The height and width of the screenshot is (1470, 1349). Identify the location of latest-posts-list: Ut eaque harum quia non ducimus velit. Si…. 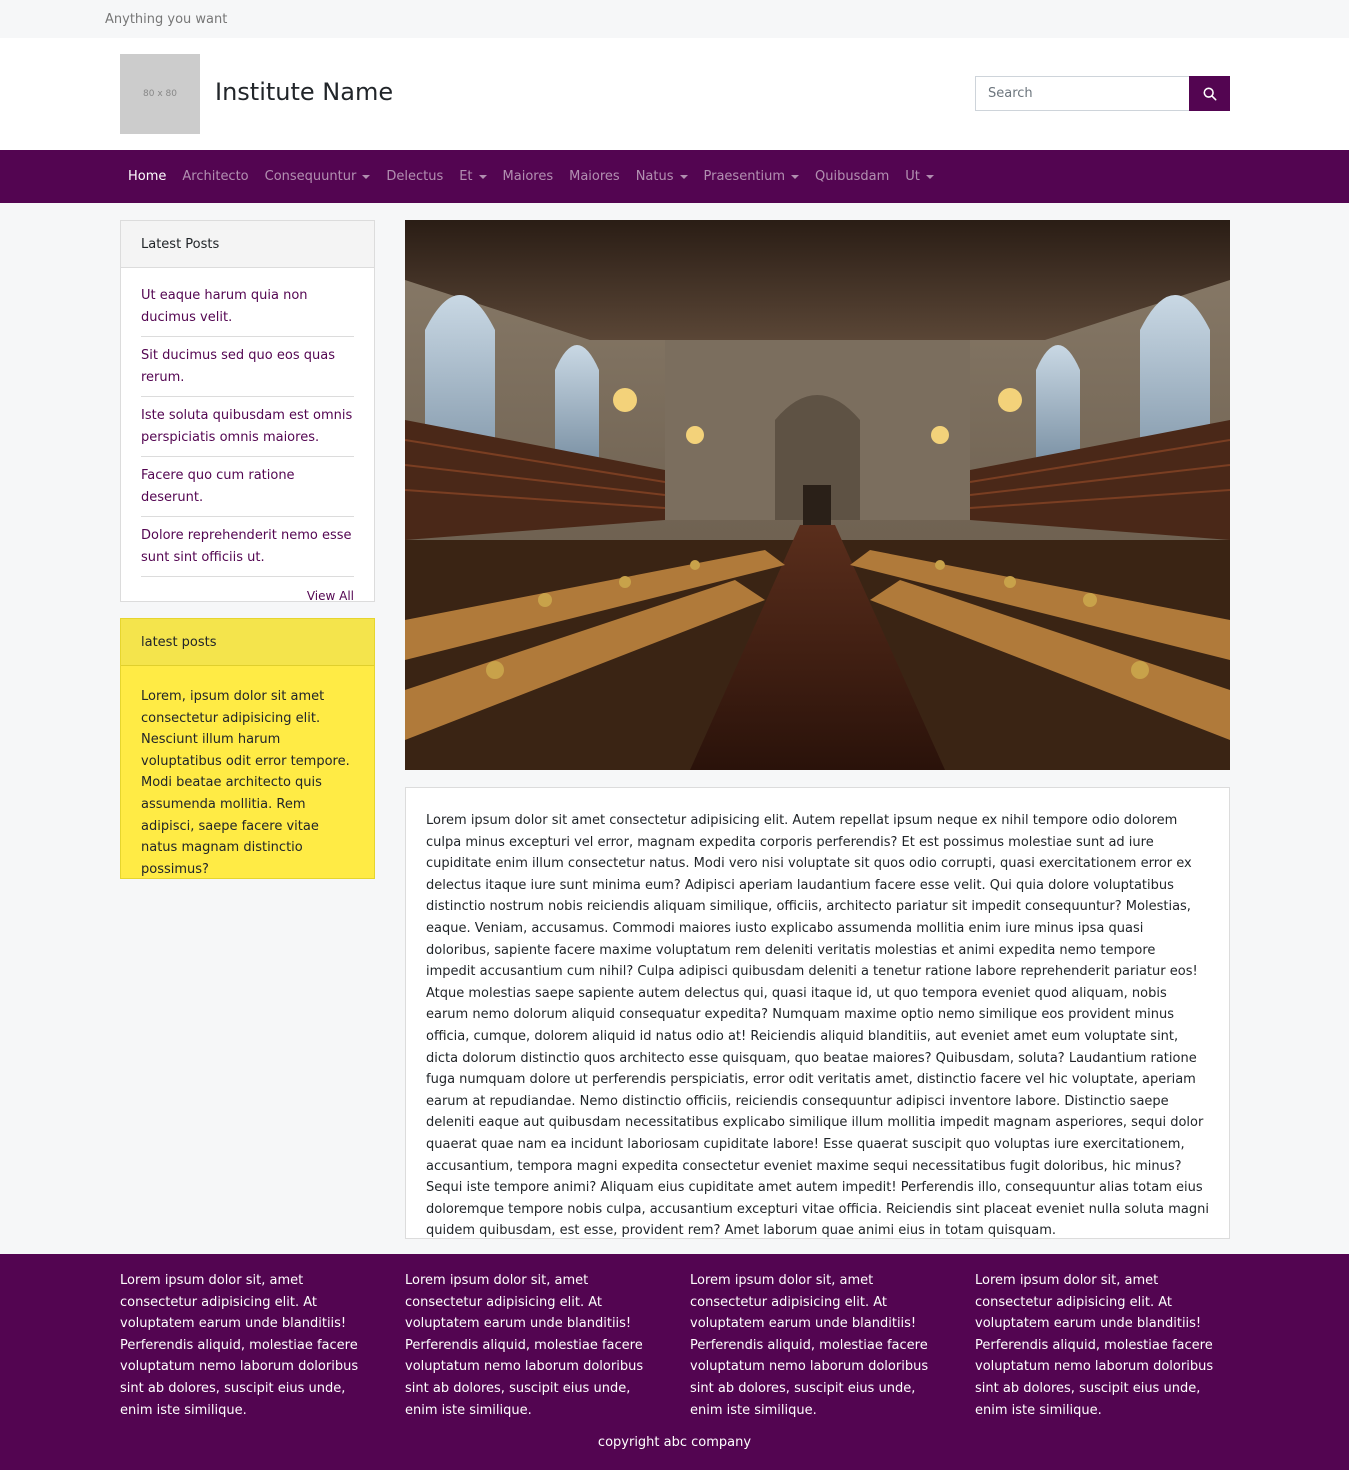
(247, 422).